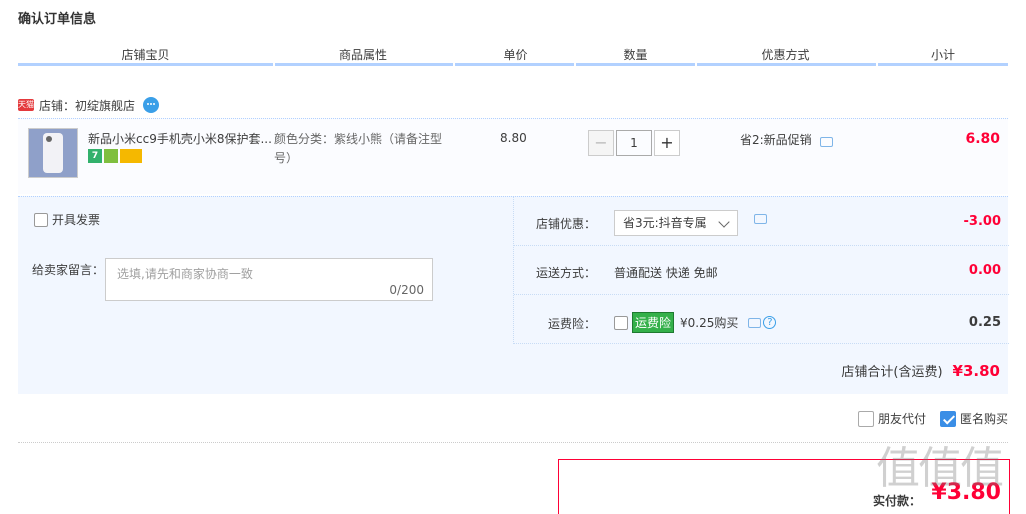  What do you see at coordinates (41, 219) in the screenshot?
I see `invoice-checkbox` at bounding box center [41, 219].